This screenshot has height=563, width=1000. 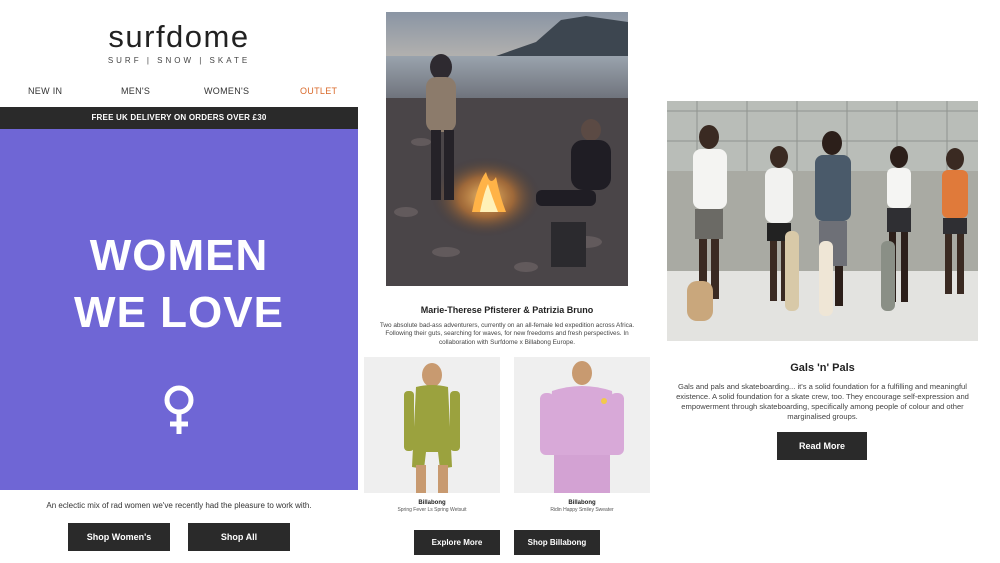 What do you see at coordinates (135, 91) in the screenshot?
I see `nav-item-mens: MEN'S` at bounding box center [135, 91].